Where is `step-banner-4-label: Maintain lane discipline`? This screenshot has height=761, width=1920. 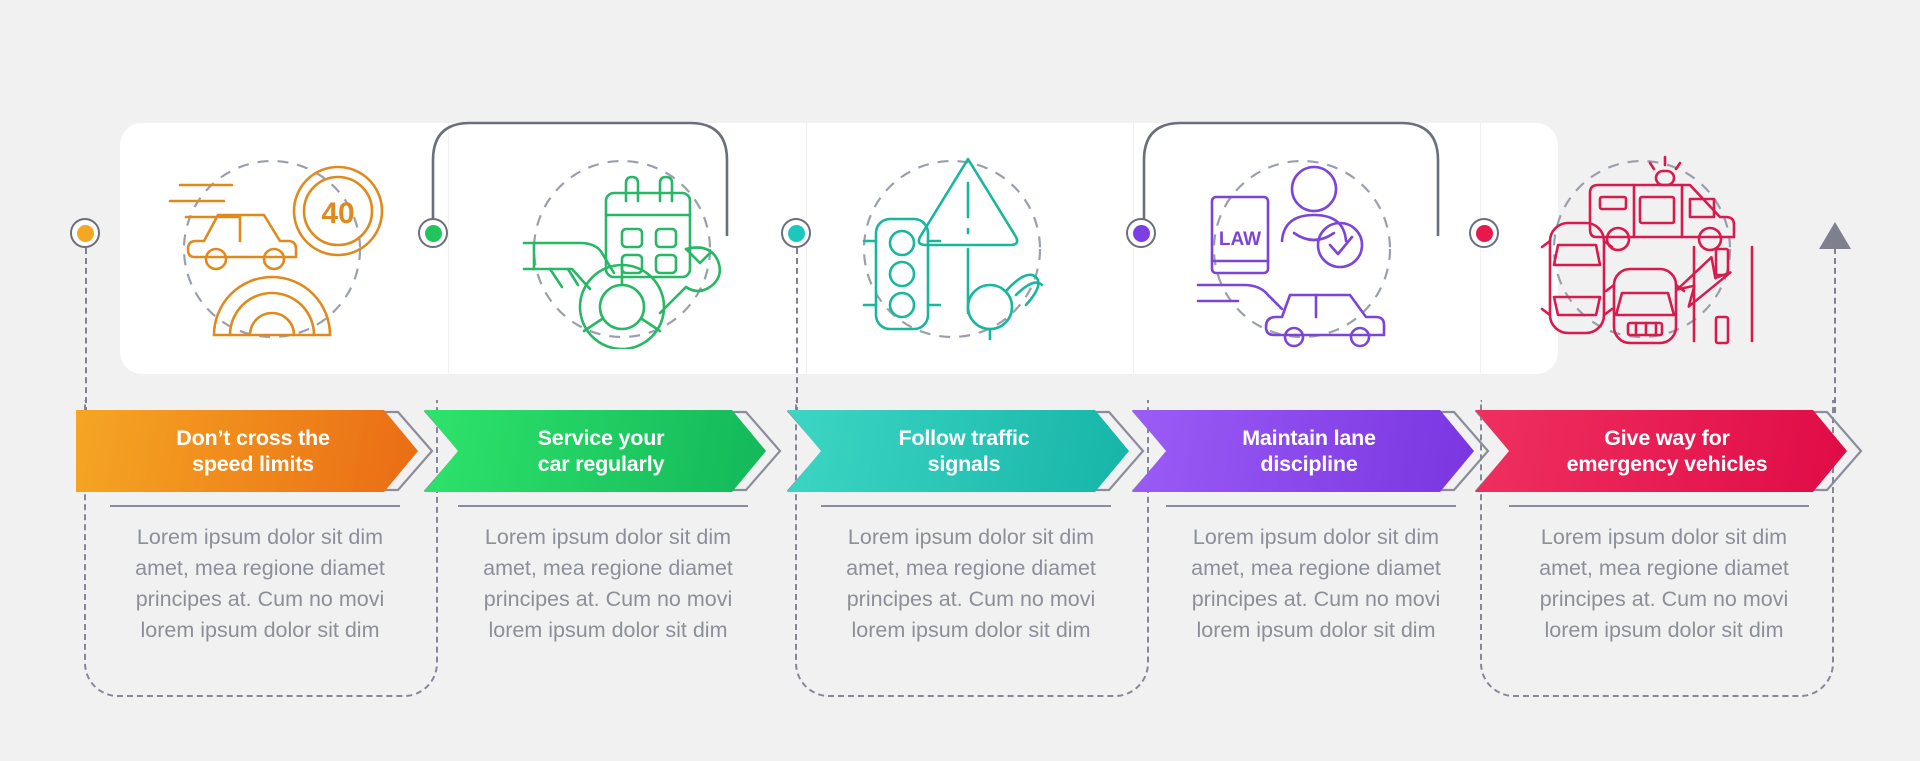 step-banner-4-label: Maintain lane discipline is located at coordinates (1309, 450).